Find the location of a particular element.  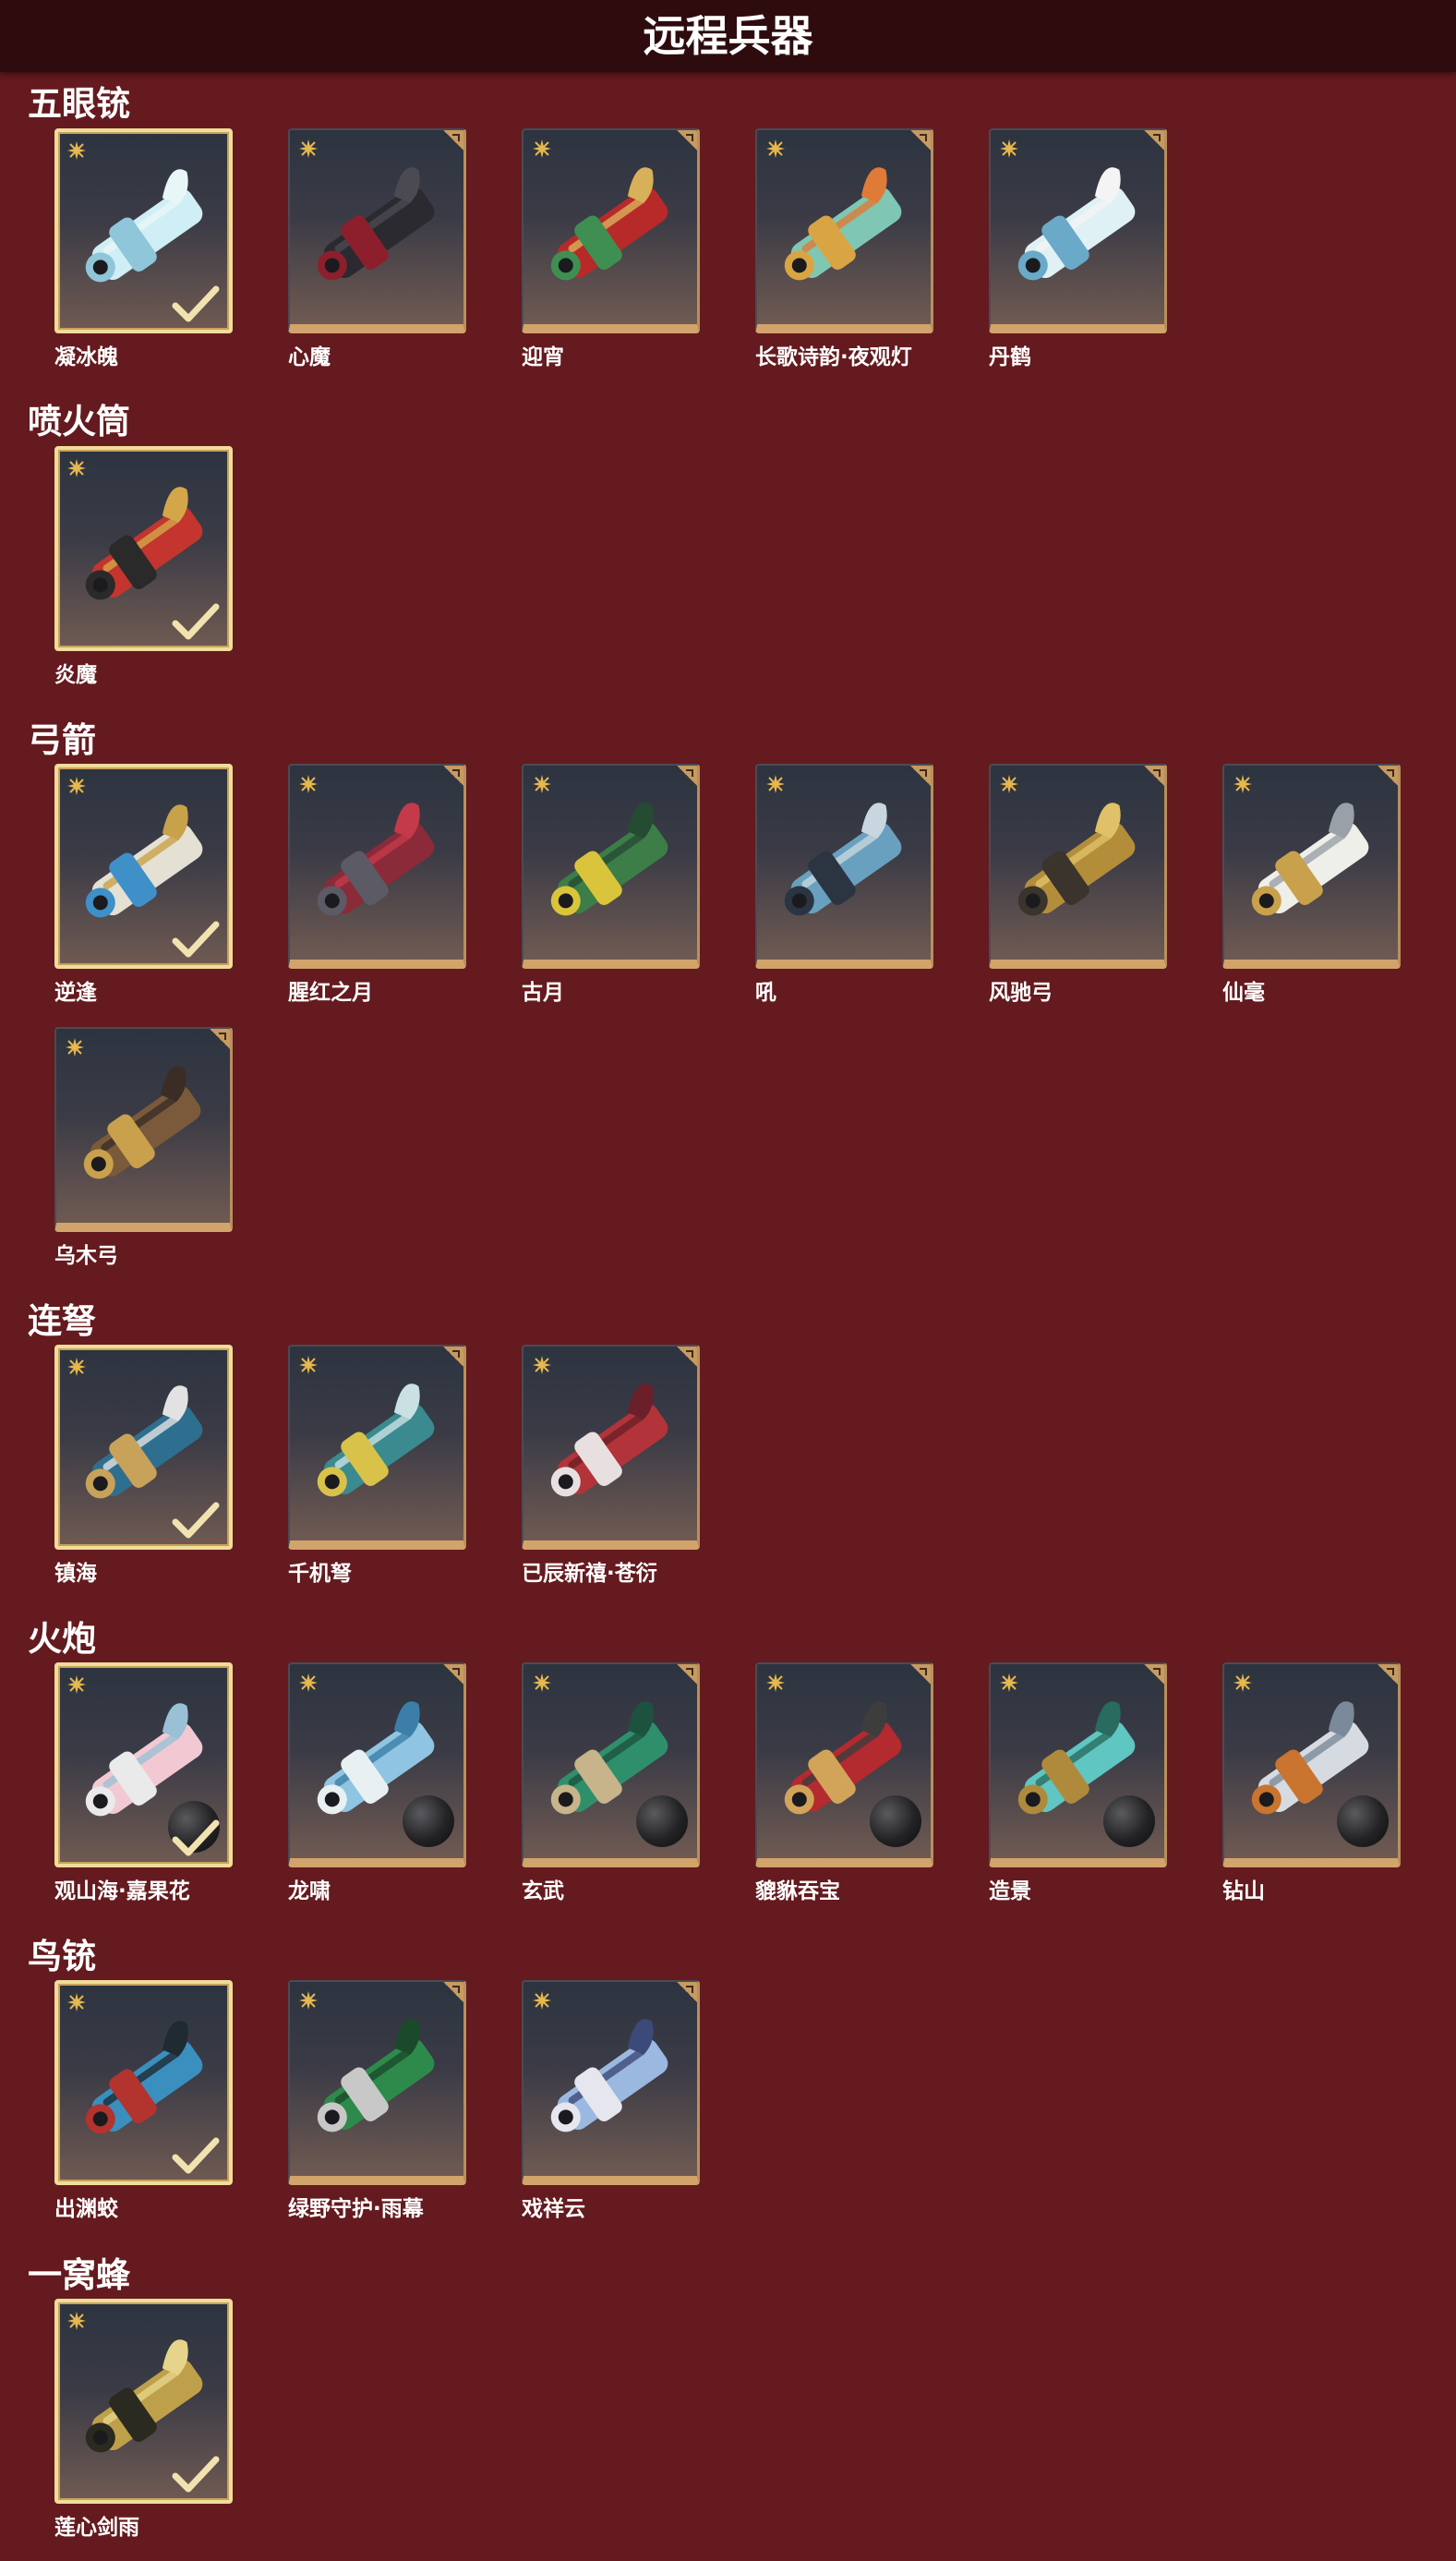

weapon-name: 观山海·嘉果花 is located at coordinates (122, 1891).